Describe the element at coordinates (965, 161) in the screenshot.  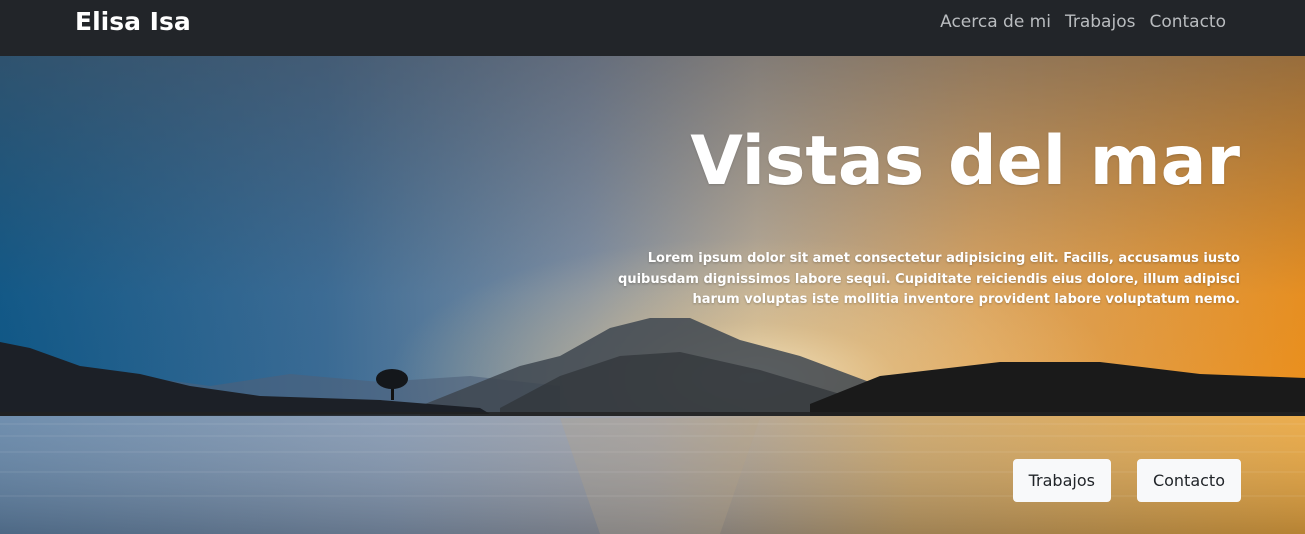
I see `hero-title: Vistas del mar` at that location.